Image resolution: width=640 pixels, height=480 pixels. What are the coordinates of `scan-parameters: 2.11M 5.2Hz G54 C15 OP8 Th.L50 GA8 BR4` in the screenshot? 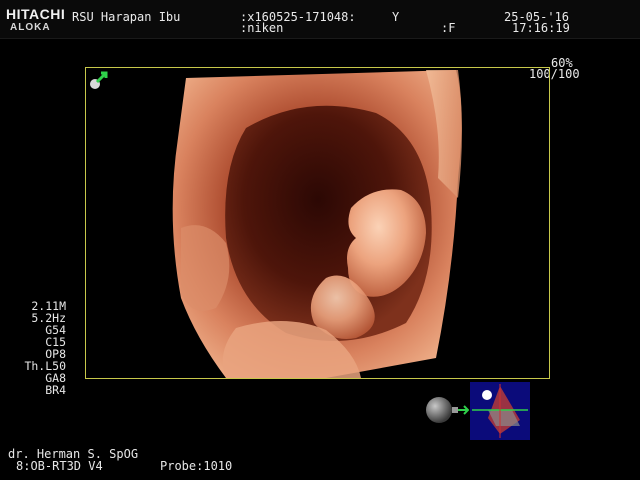 It's located at (37, 348).